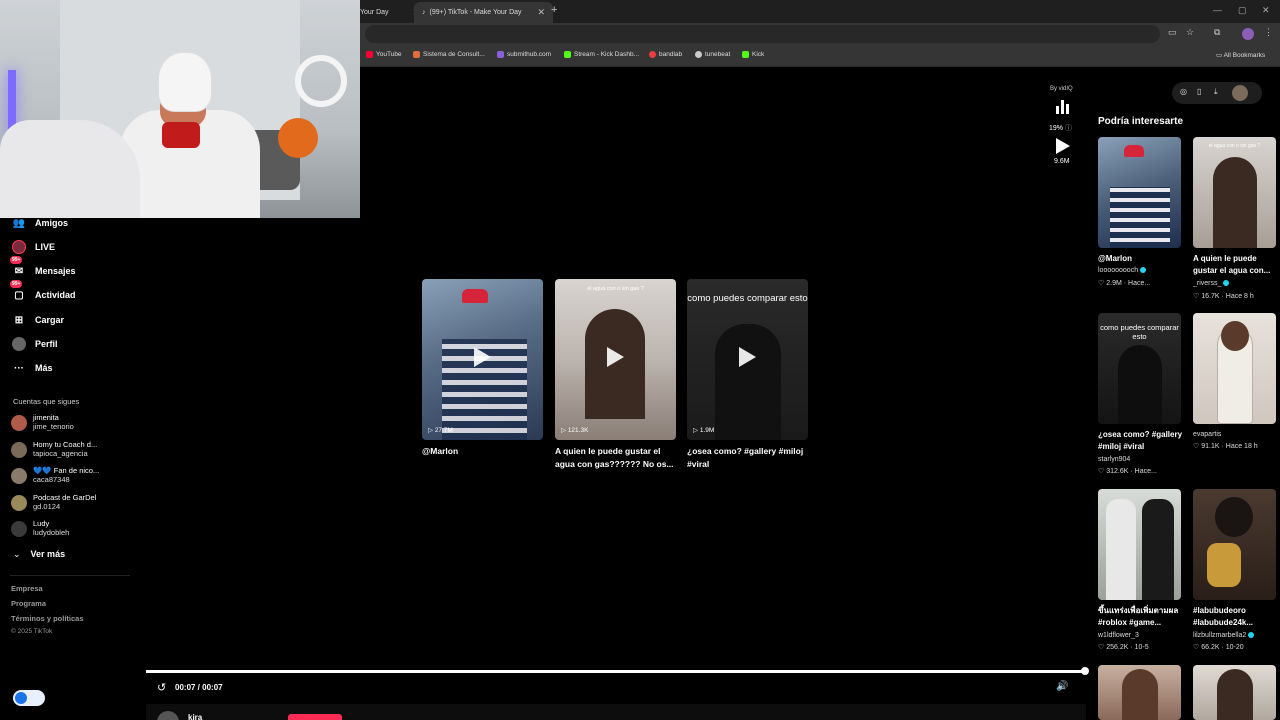 This screenshot has width=1280, height=720. I want to click on view-count: ▷ 1.9M, so click(704, 430).